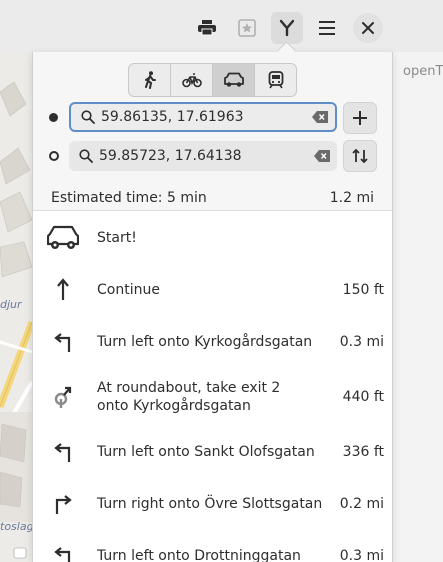 Image resolution: width=443 pixels, height=562 pixels. I want to click on bicycle-icon, so click(191, 80).